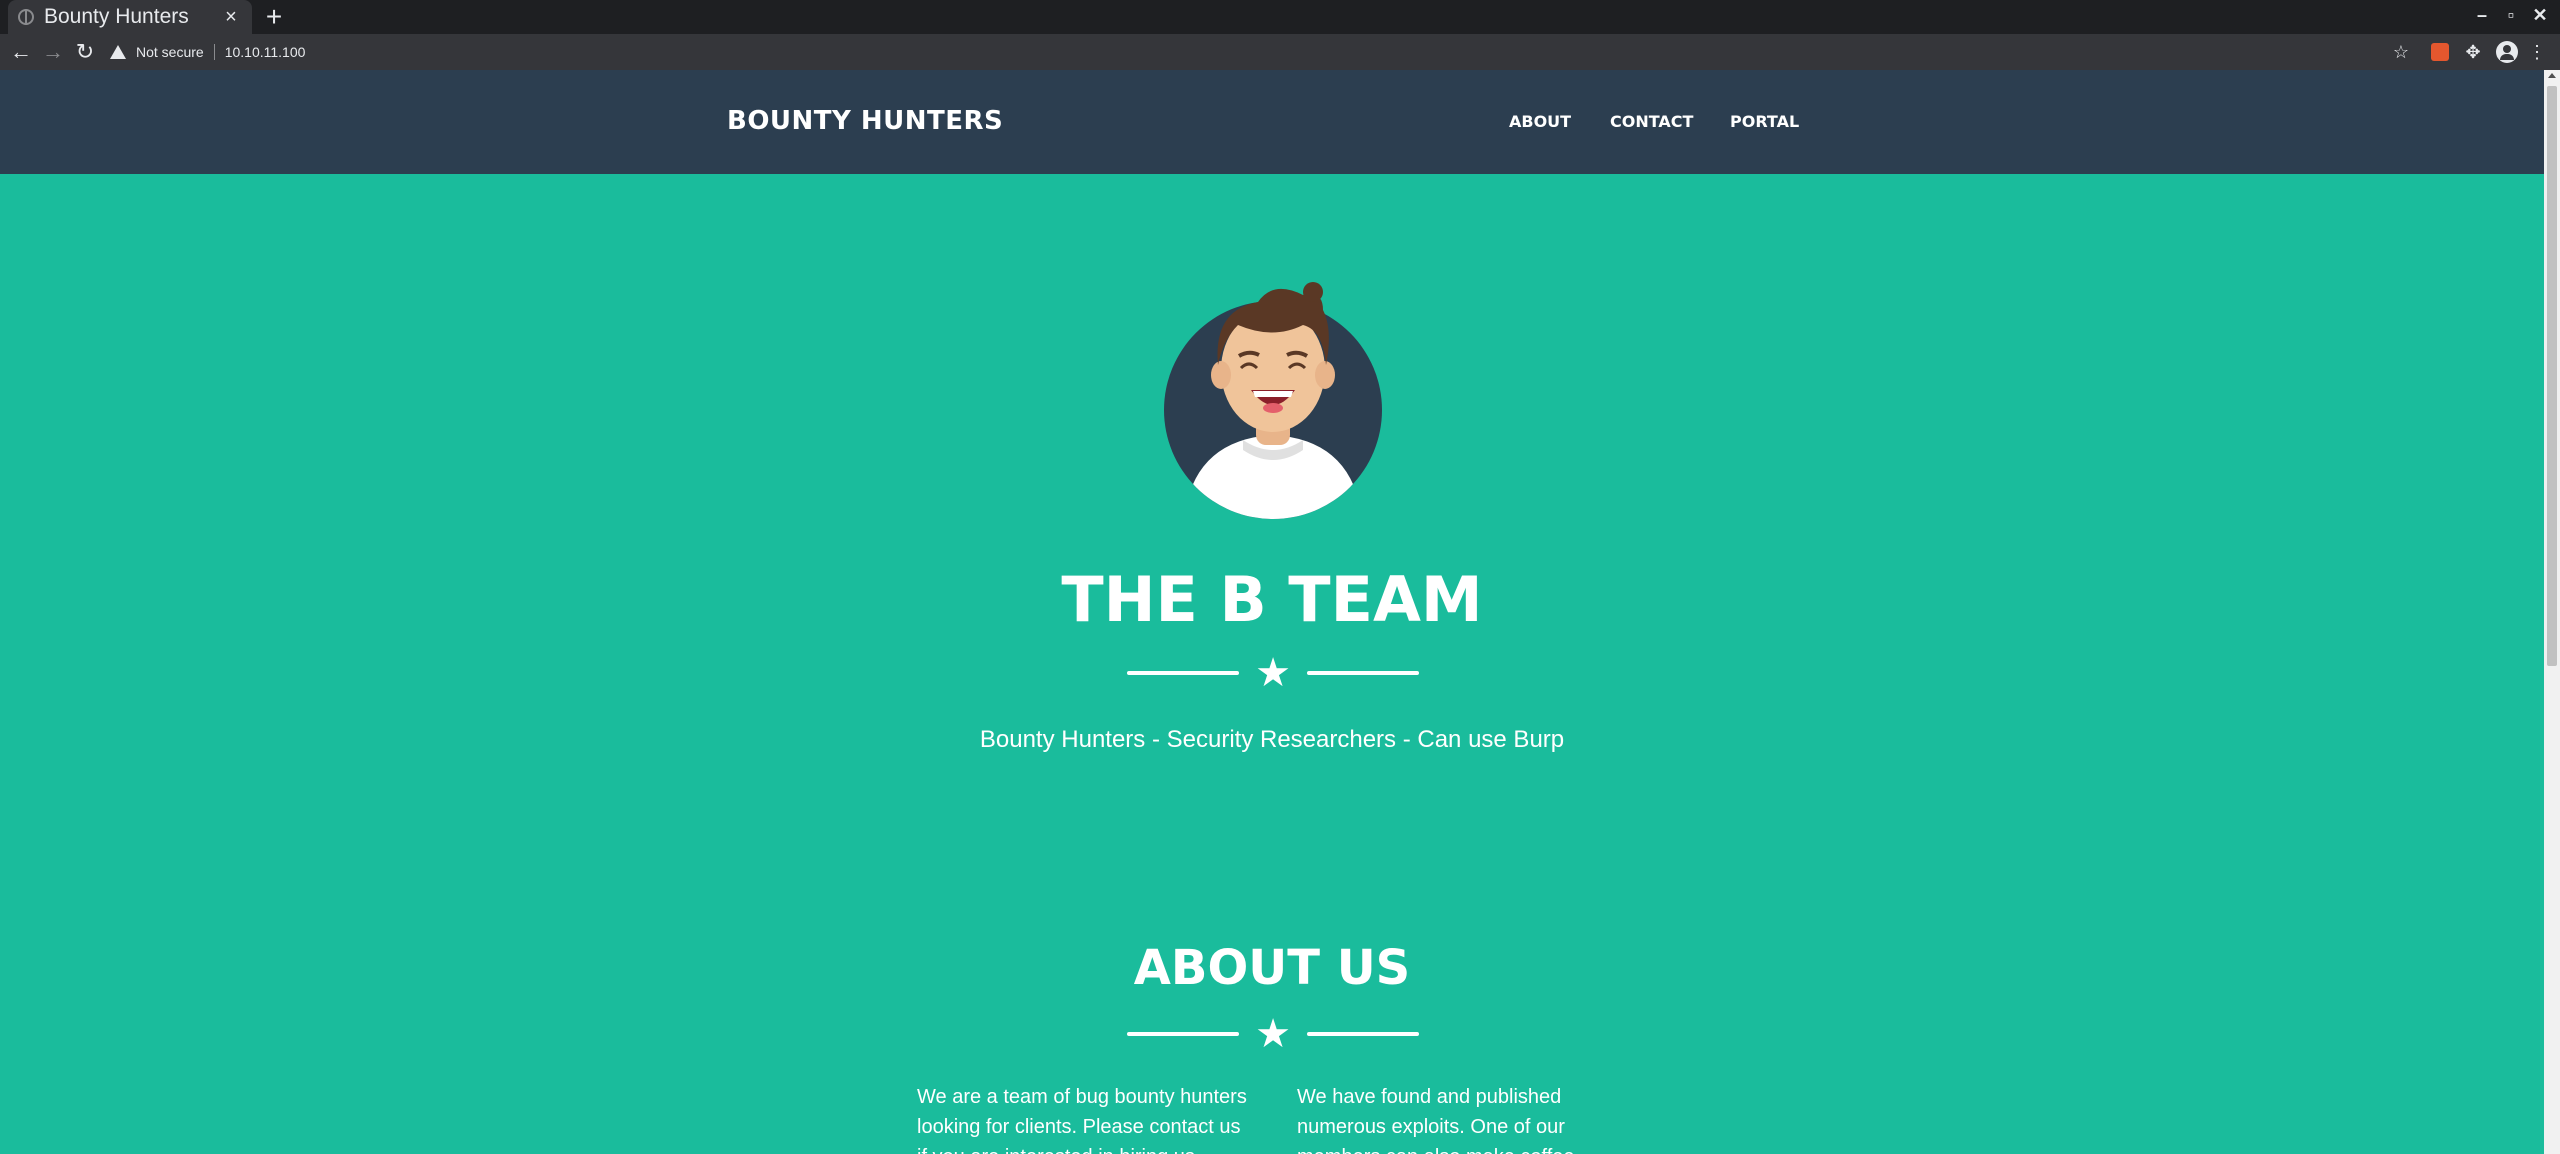 The width and height of the screenshot is (2560, 1154). I want to click on scrollbar-thumb, so click(2552, 376).